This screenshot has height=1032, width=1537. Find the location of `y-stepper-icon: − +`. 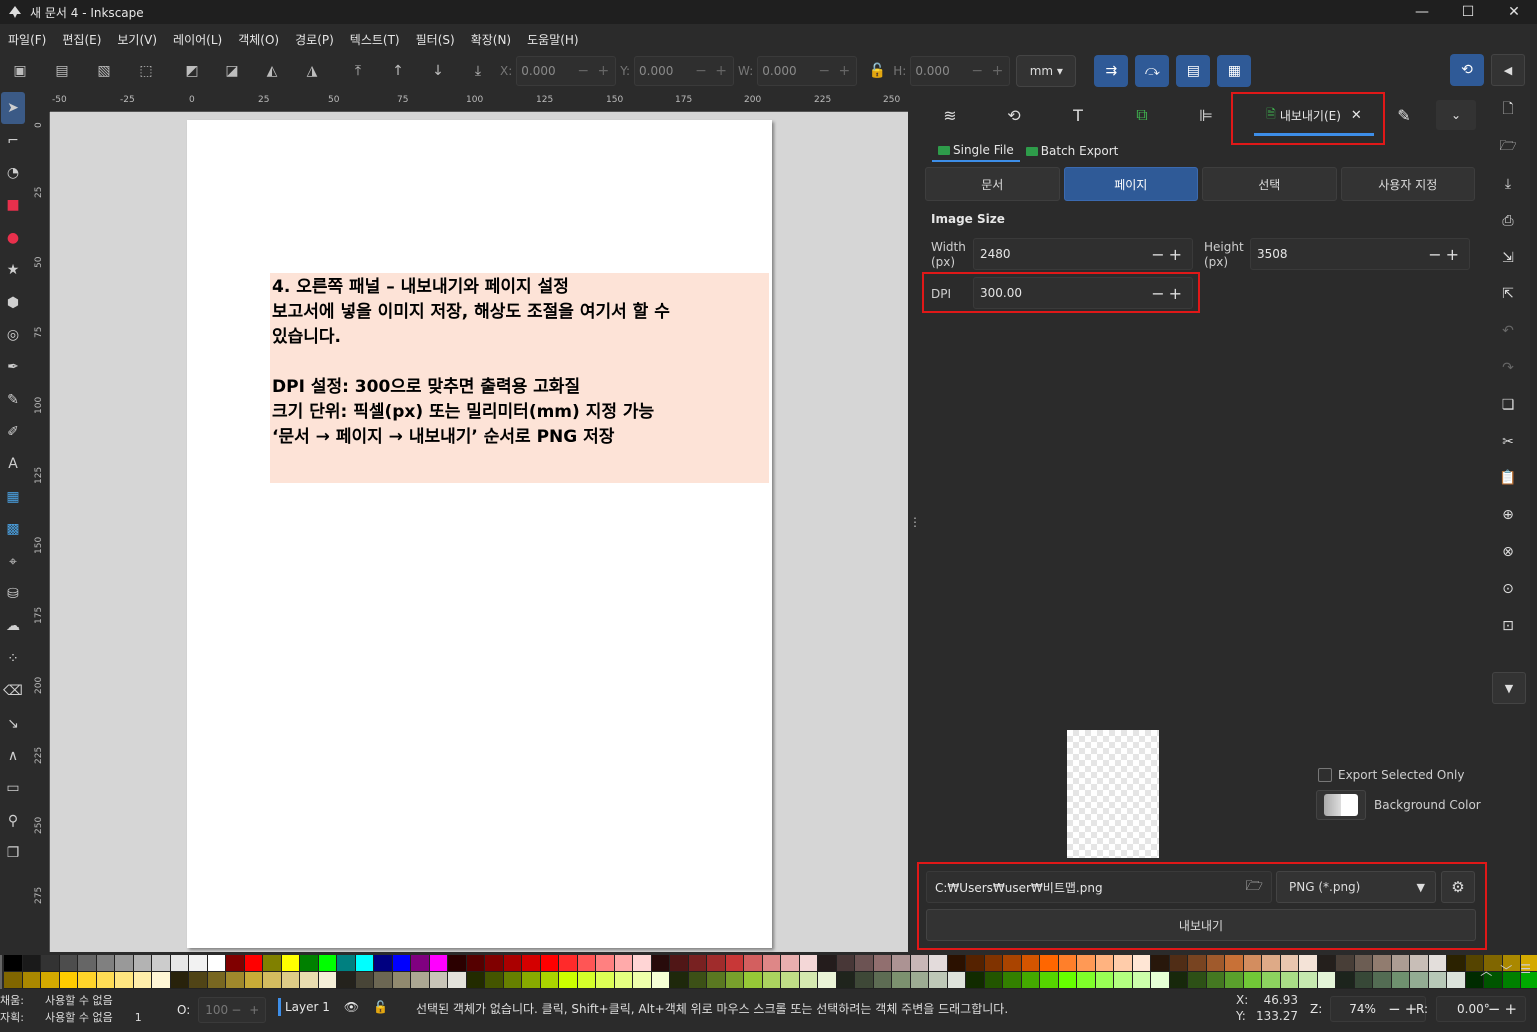

y-stepper-icon: − + is located at coordinates (712, 71).